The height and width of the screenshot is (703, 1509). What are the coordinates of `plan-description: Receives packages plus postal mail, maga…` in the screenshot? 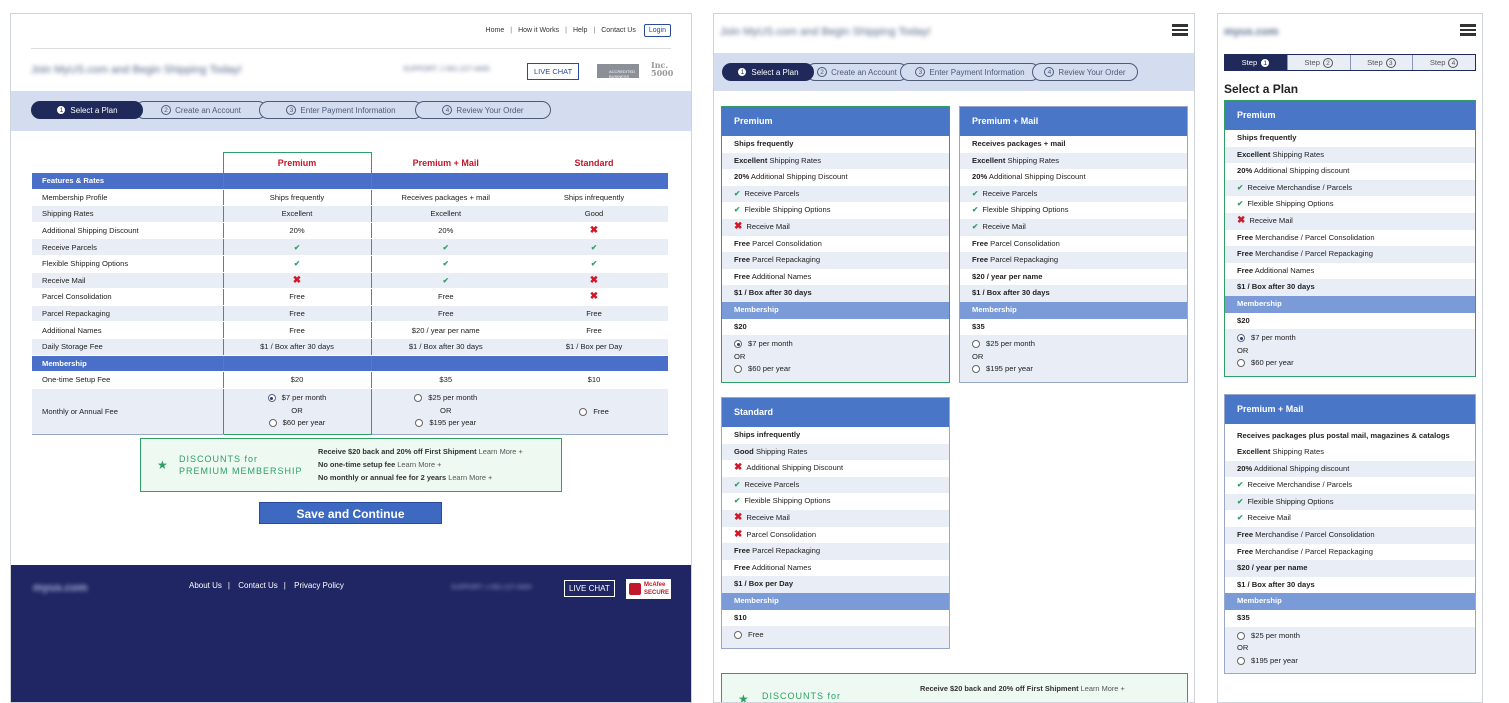 It's located at (1343, 435).